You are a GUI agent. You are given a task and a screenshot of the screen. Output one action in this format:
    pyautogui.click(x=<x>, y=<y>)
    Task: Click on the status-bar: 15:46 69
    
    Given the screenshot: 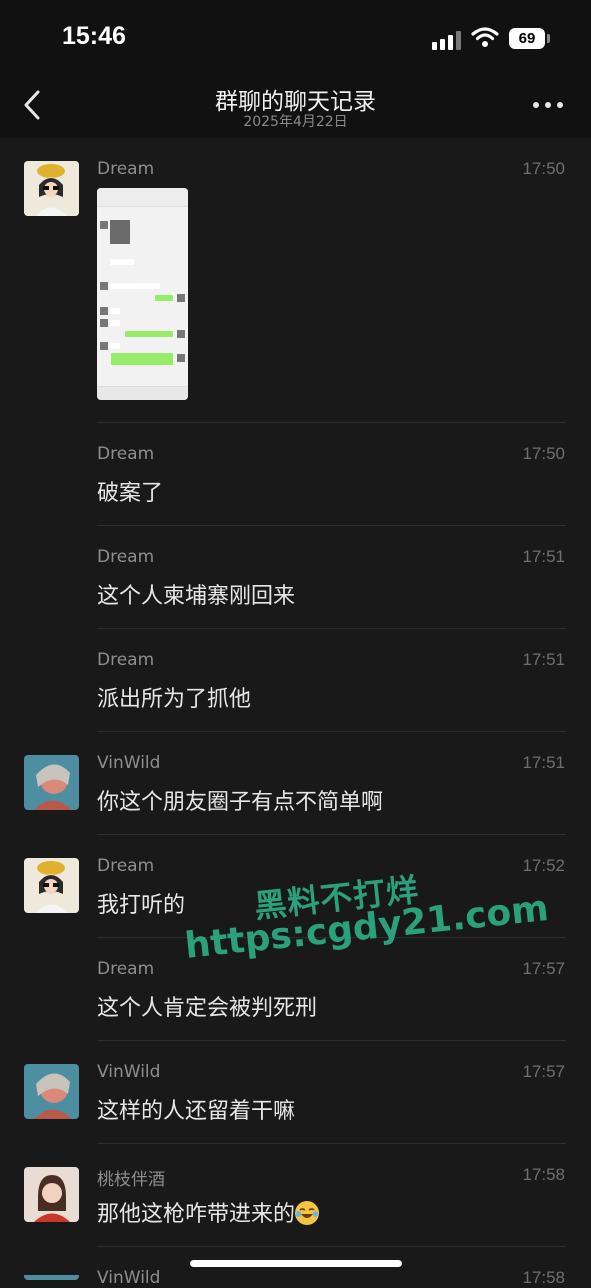 What is the action you would take?
    pyautogui.click(x=295, y=39)
    